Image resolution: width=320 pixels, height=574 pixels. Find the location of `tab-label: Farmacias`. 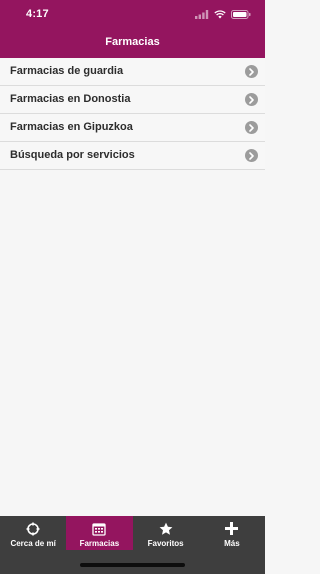

tab-label: Farmacias is located at coordinates (99, 543).